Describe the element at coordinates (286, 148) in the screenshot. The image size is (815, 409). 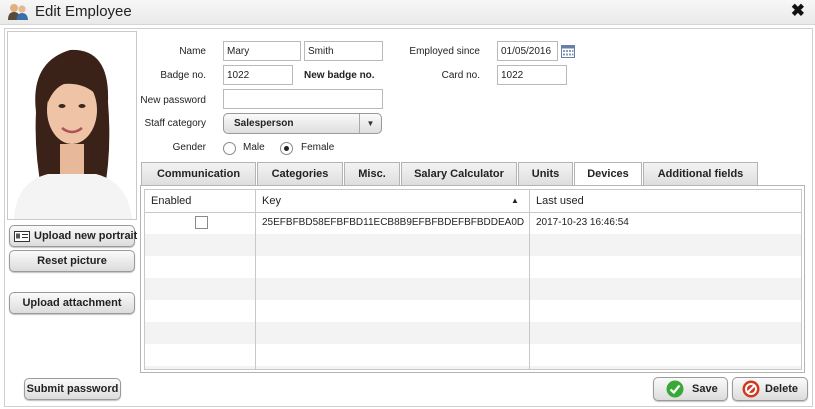
I see `gender-female-radio` at that location.